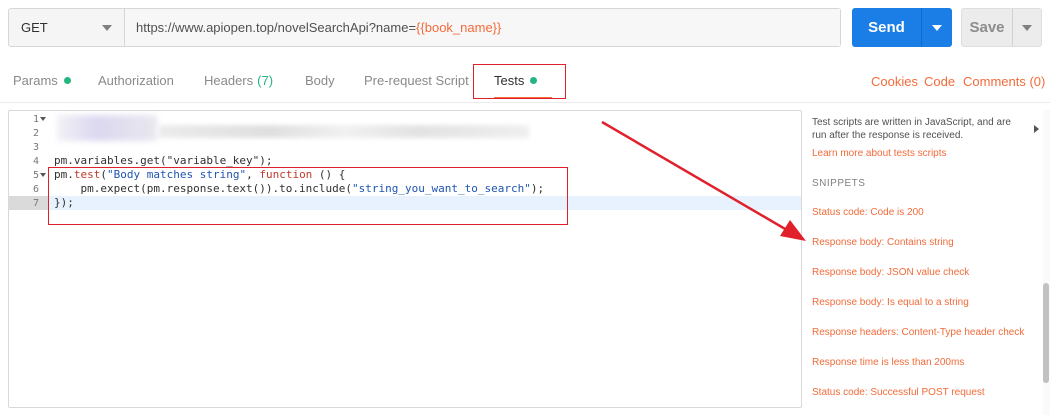 This screenshot has height=415, width=1050. I want to click on tab-authorization: Authorization, so click(136, 80).